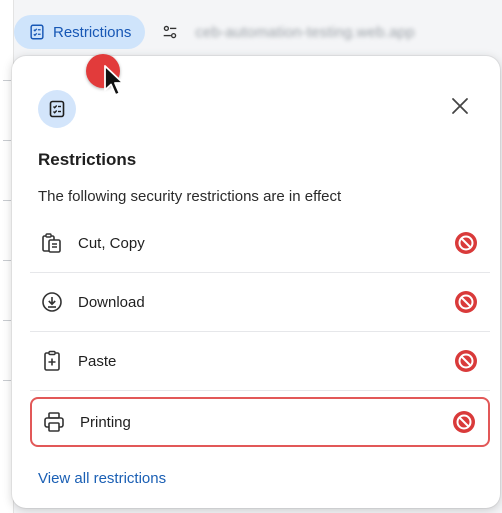 This screenshot has height=513, width=502. I want to click on printer-icon, so click(54, 422).